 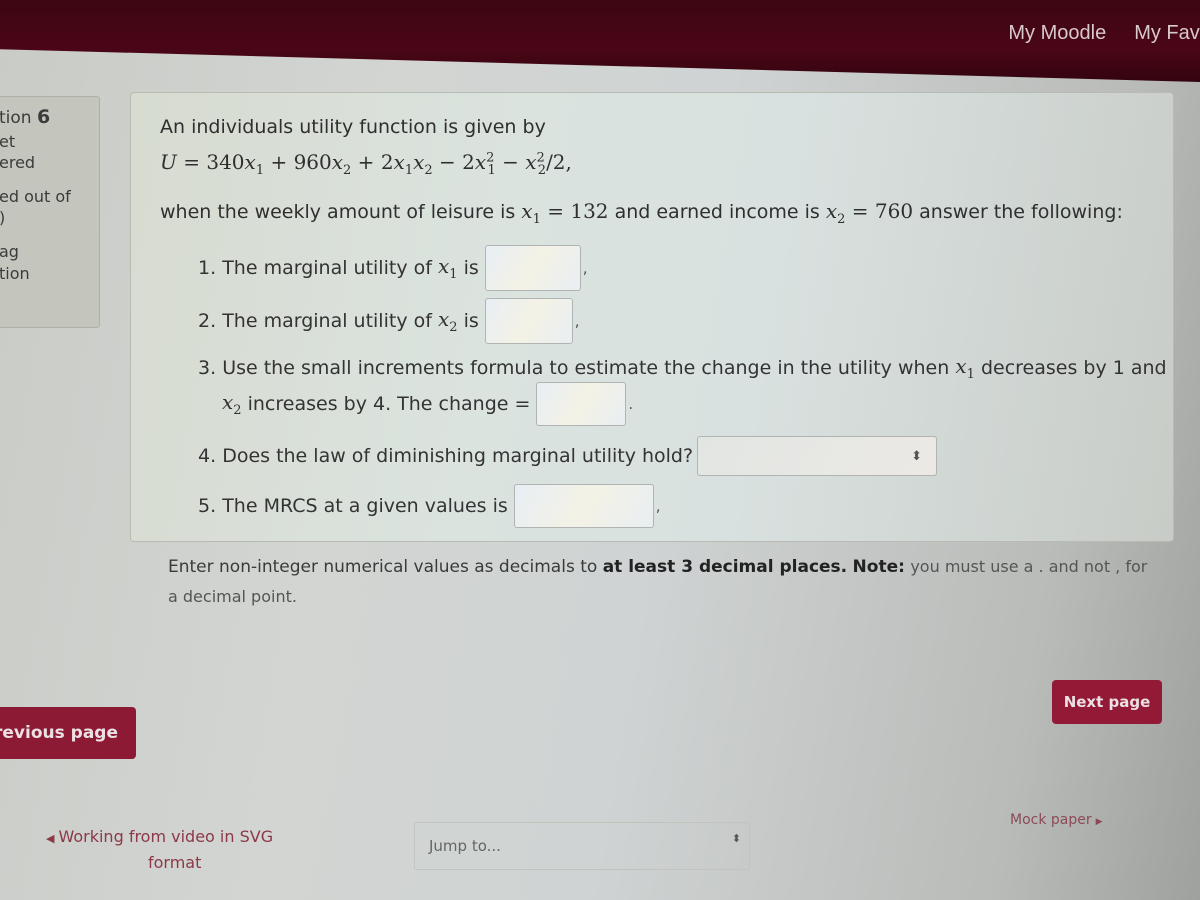 I want to click on question-item-5: 5. The MRCS at a given values is ,, so click(x=429, y=506).